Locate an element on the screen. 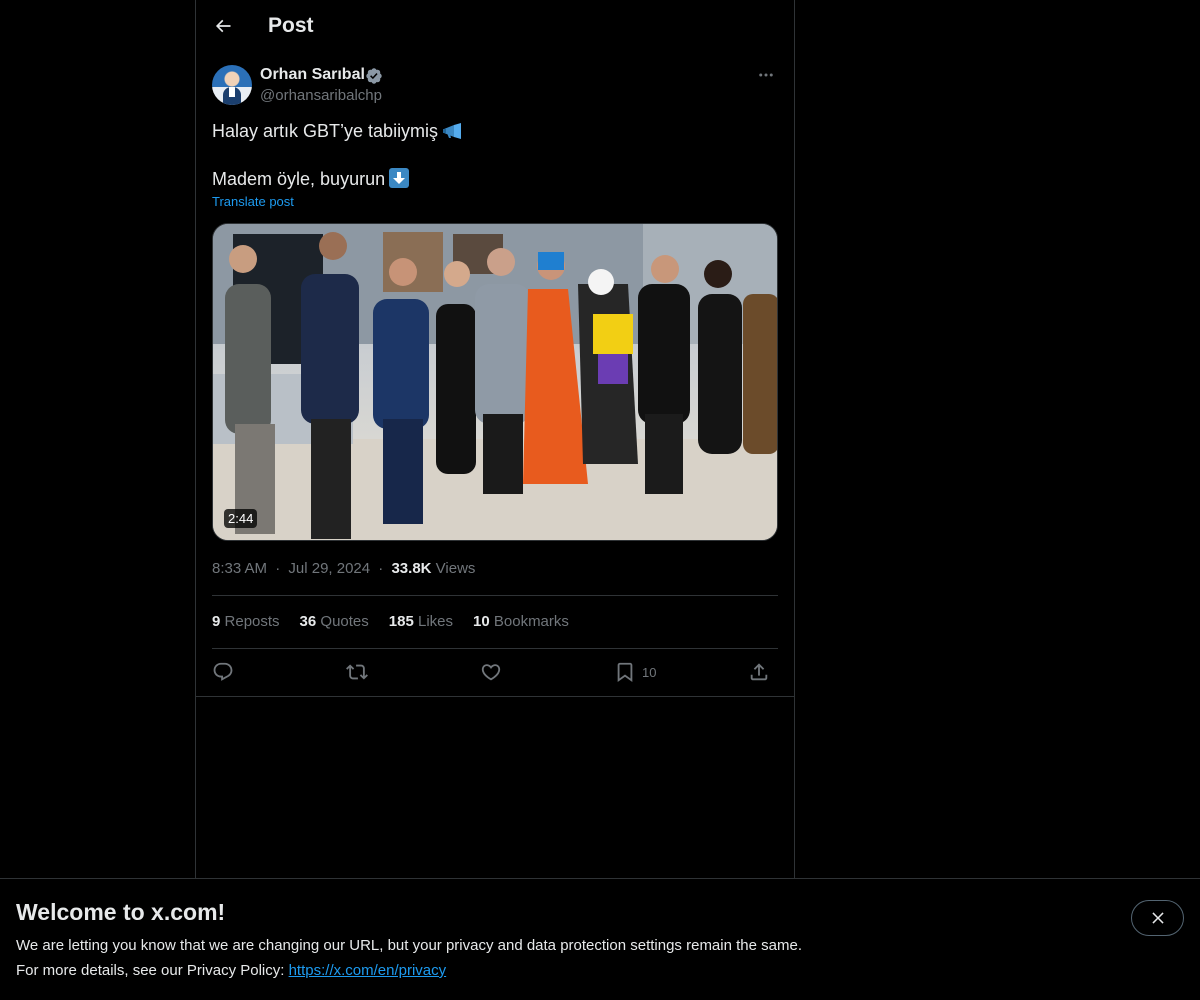 The height and width of the screenshot is (1000, 1200). reply-icon is located at coordinates (223, 671).